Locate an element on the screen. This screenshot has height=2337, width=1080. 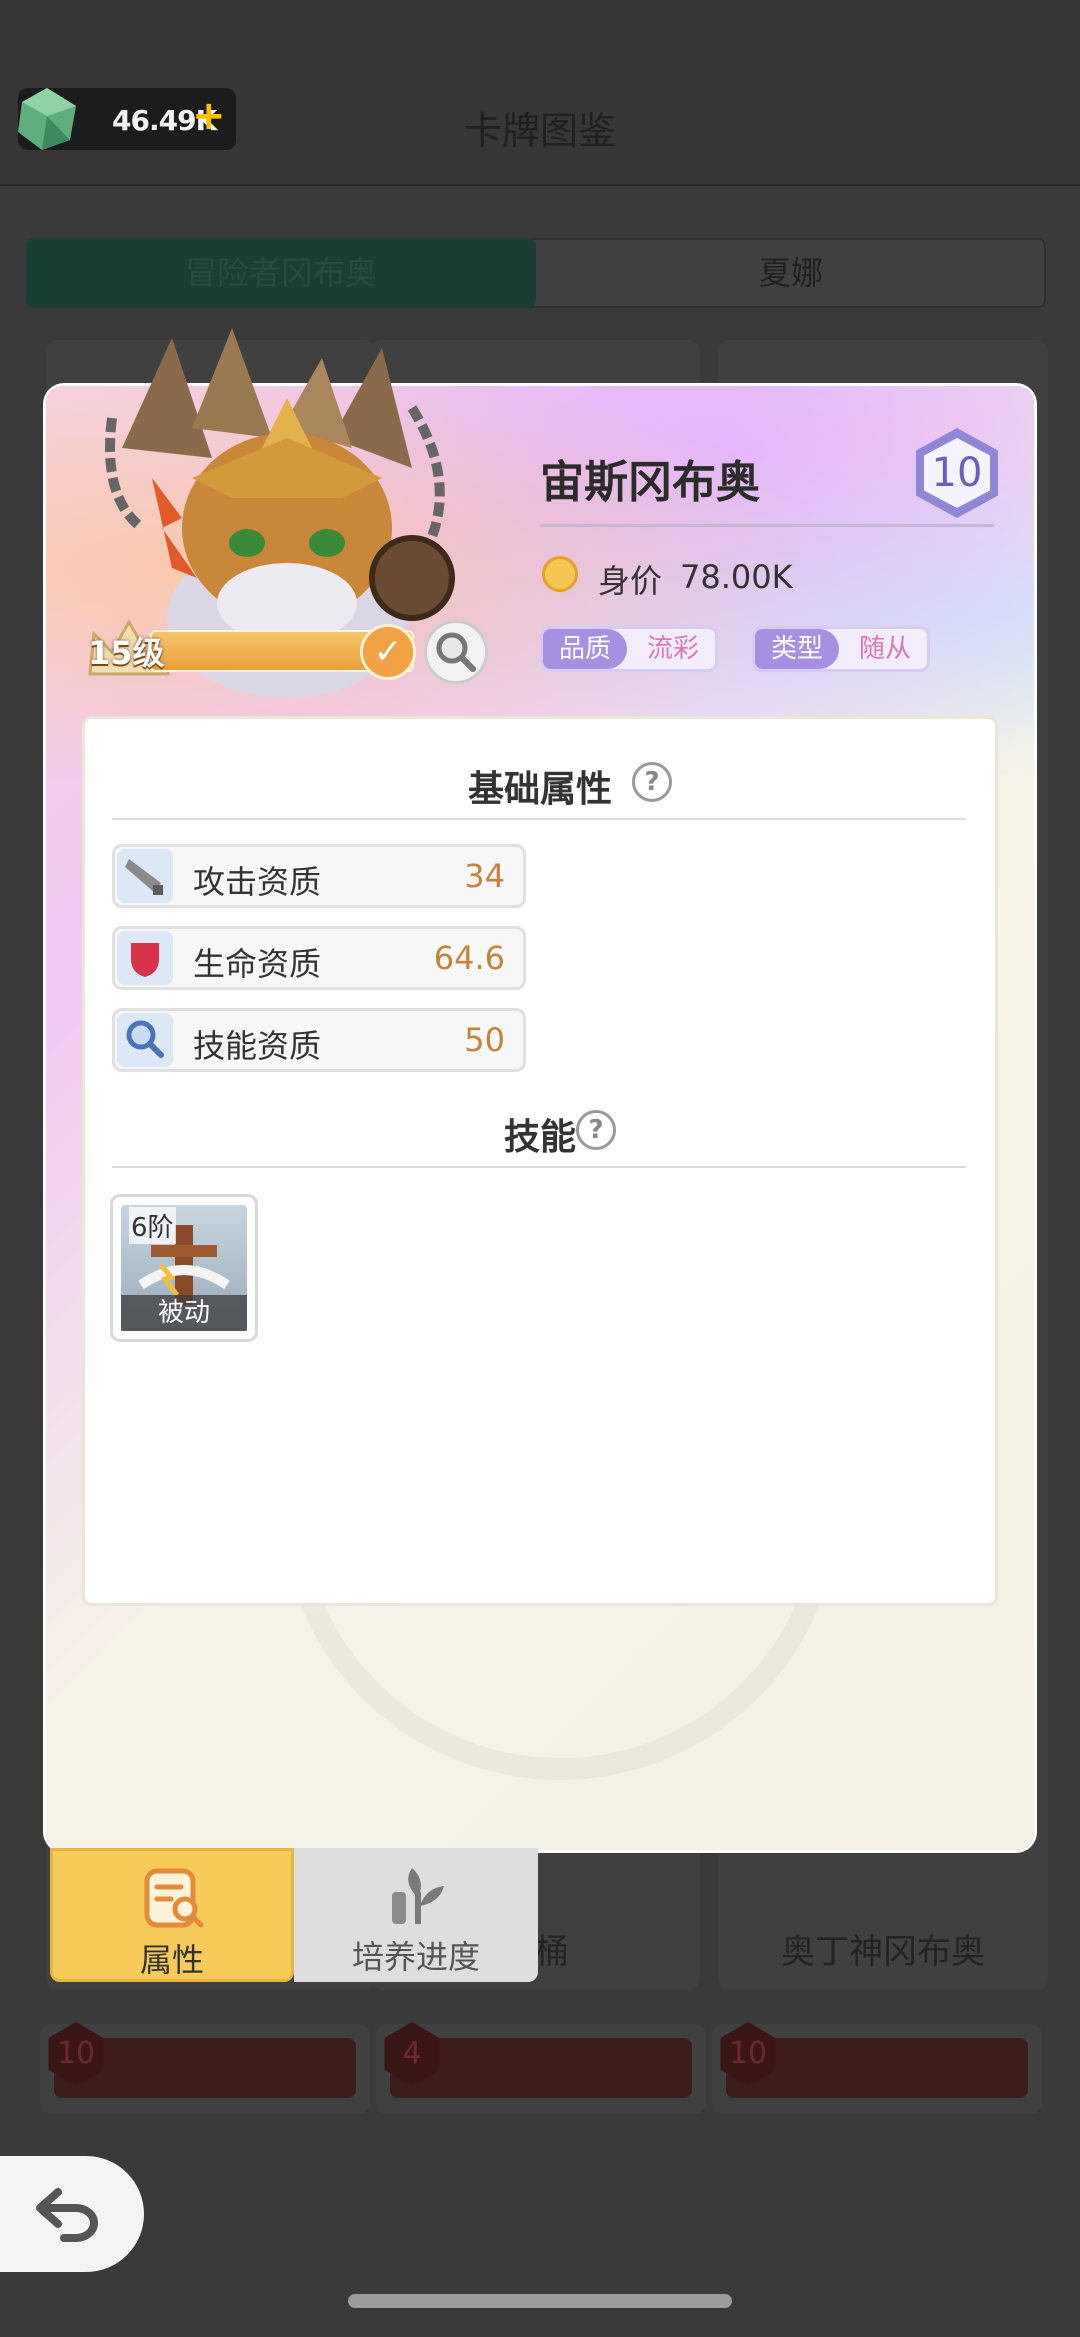
price-label: 身价 is located at coordinates (630, 581).